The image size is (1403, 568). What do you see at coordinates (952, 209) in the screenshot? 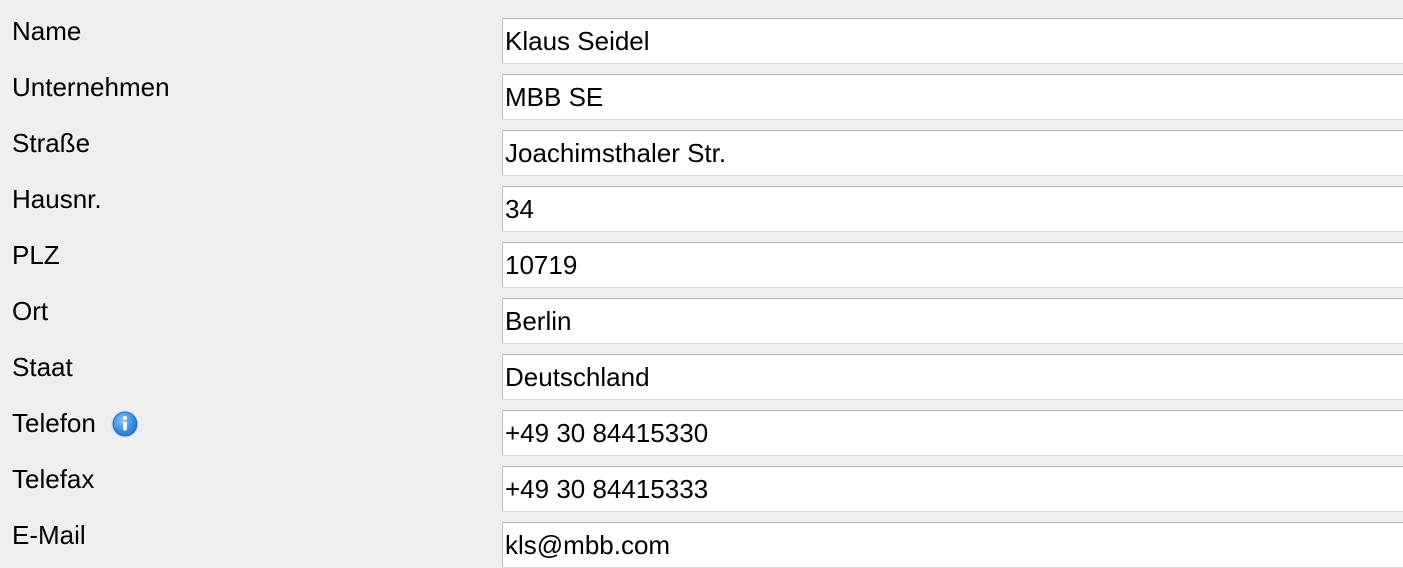
I see `house-number-field` at bounding box center [952, 209].